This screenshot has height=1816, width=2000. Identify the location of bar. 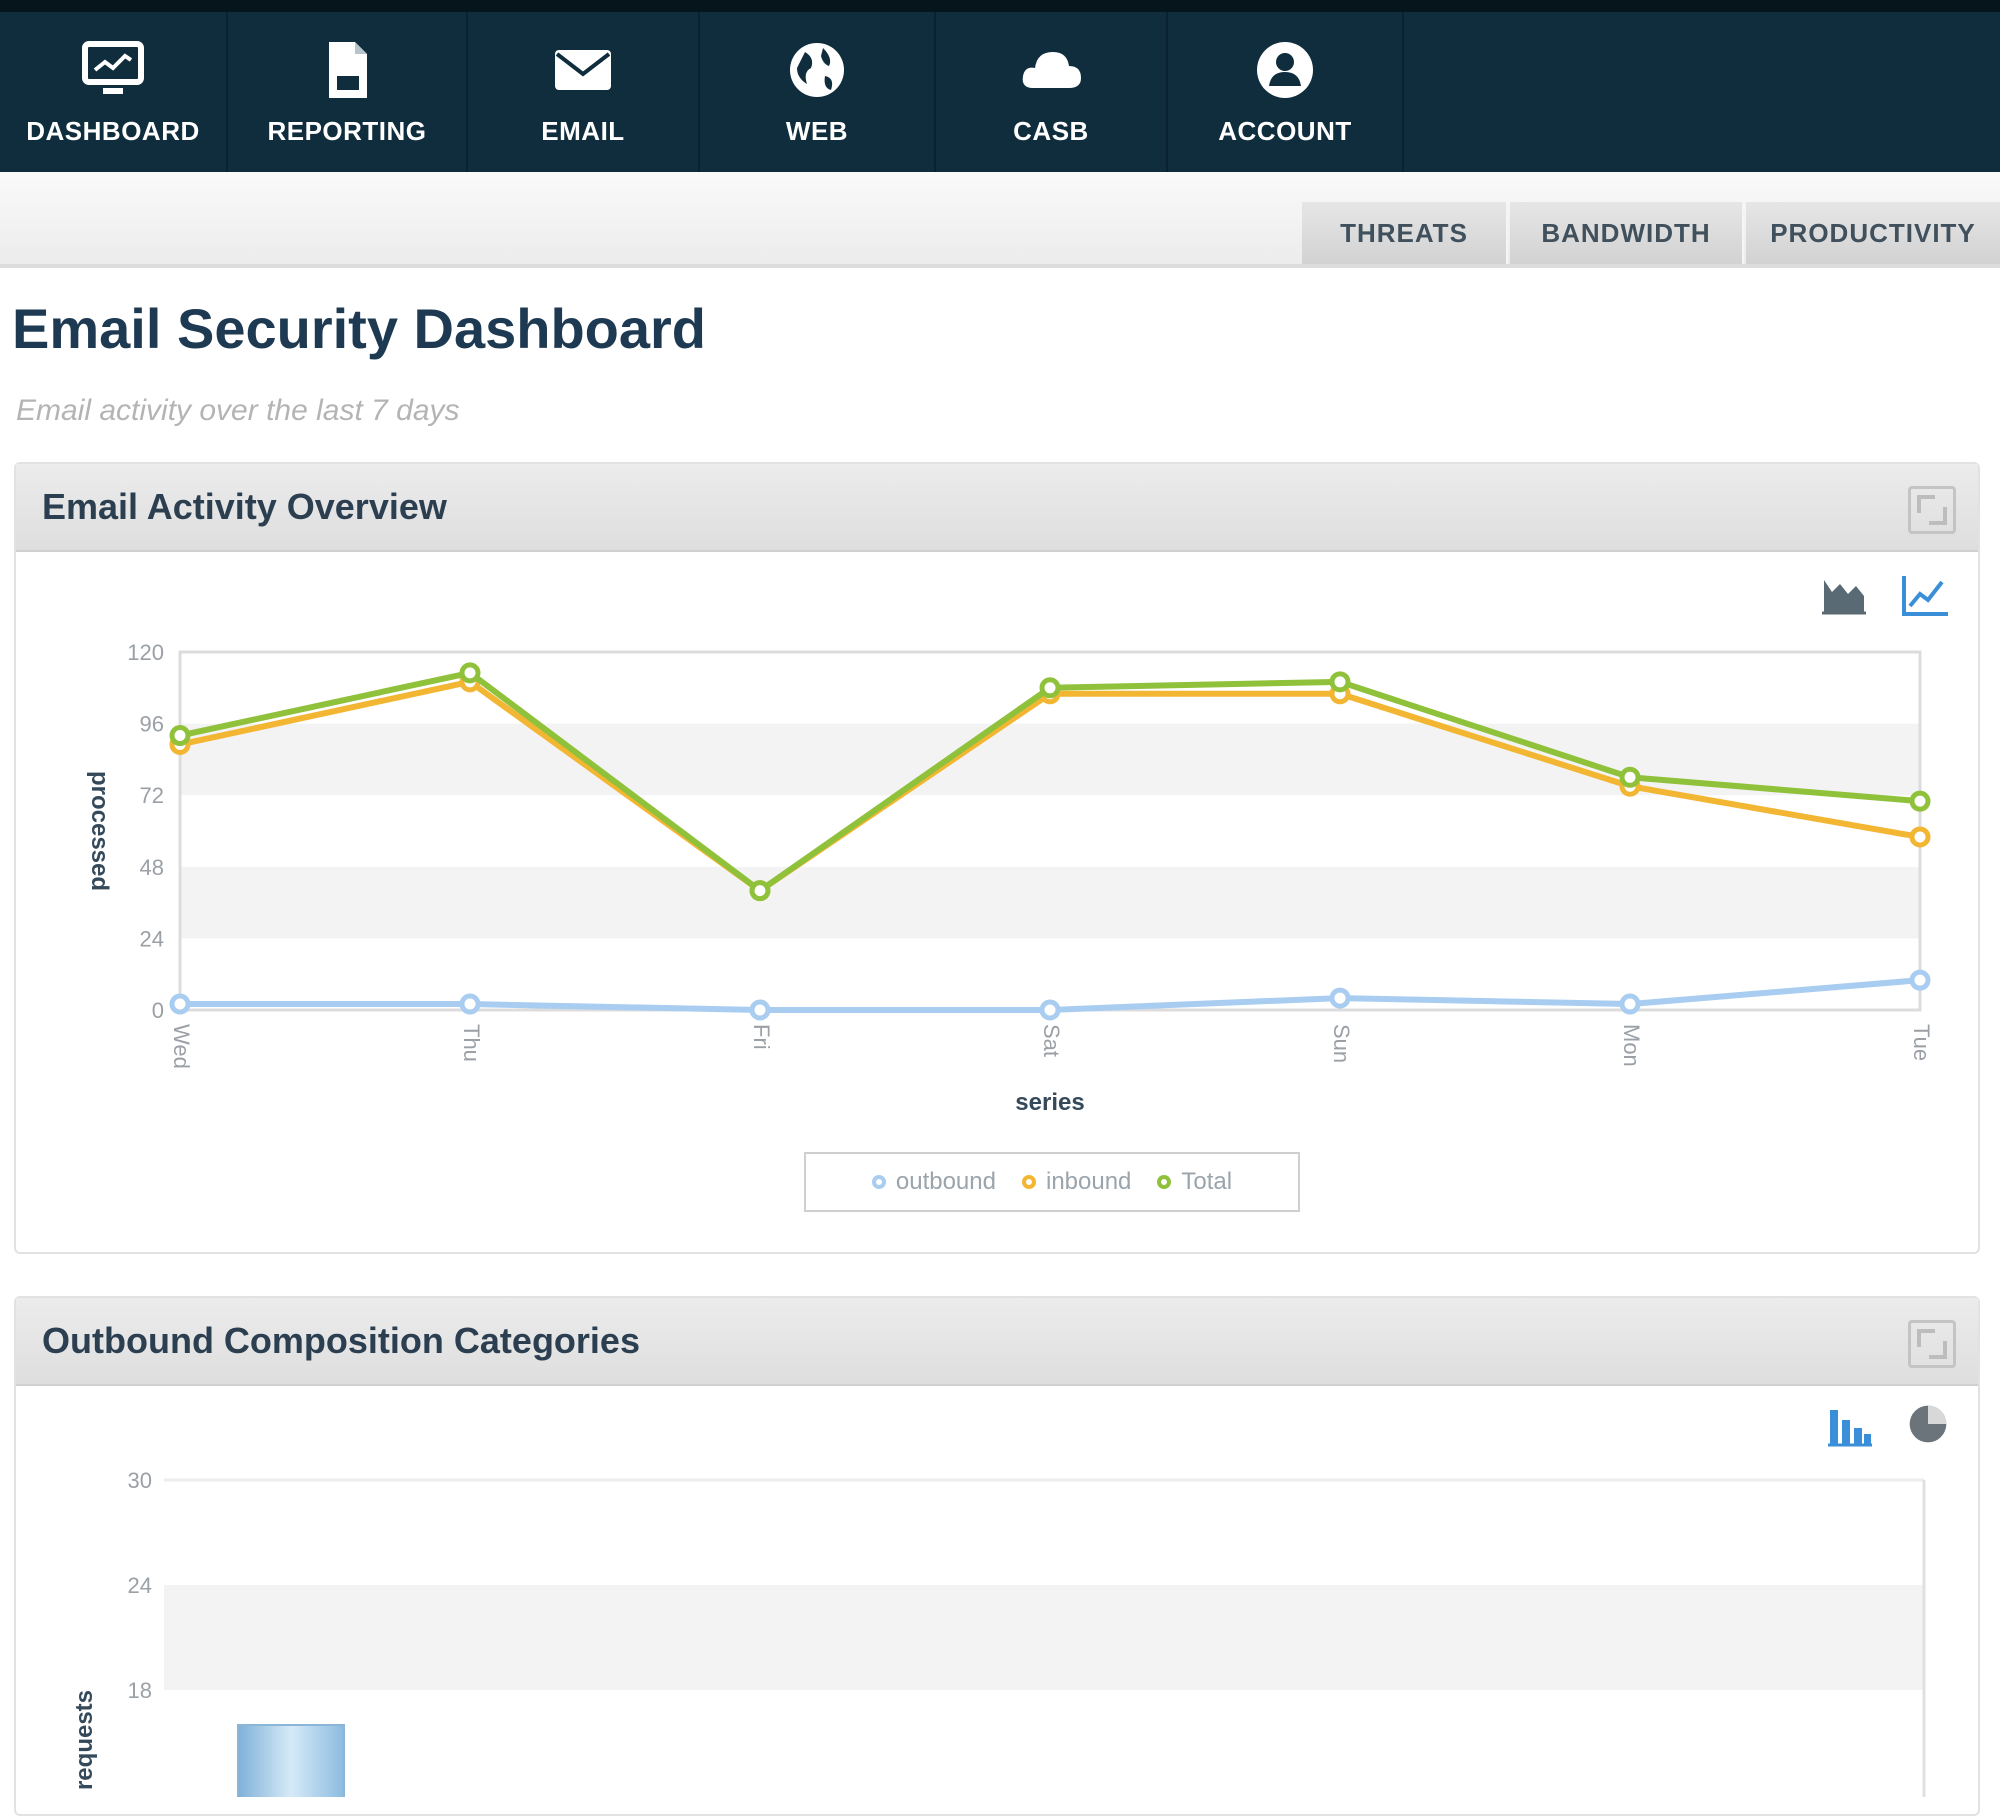
(291, 1760).